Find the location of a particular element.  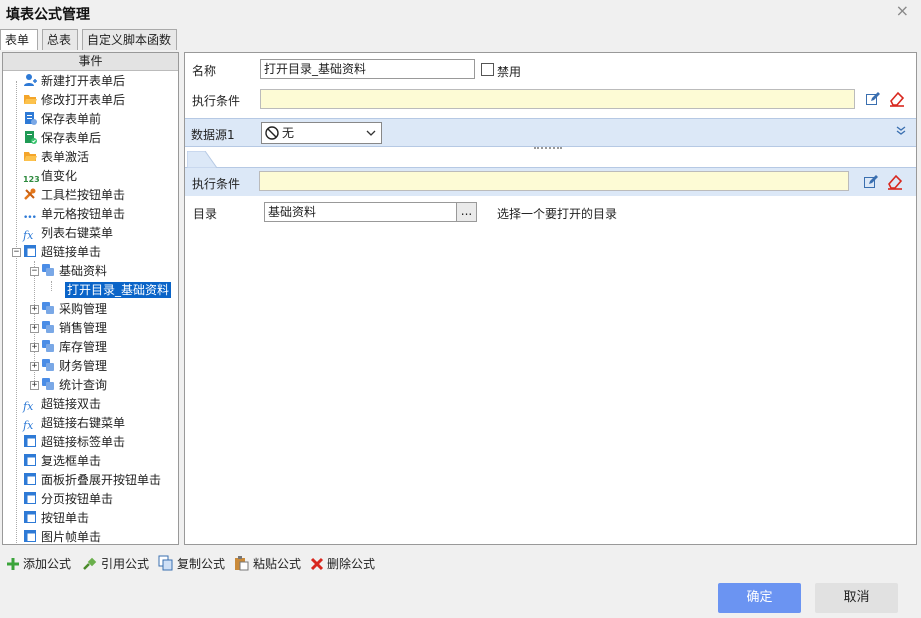

cancel-button: 取消 is located at coordinates (856, 598).